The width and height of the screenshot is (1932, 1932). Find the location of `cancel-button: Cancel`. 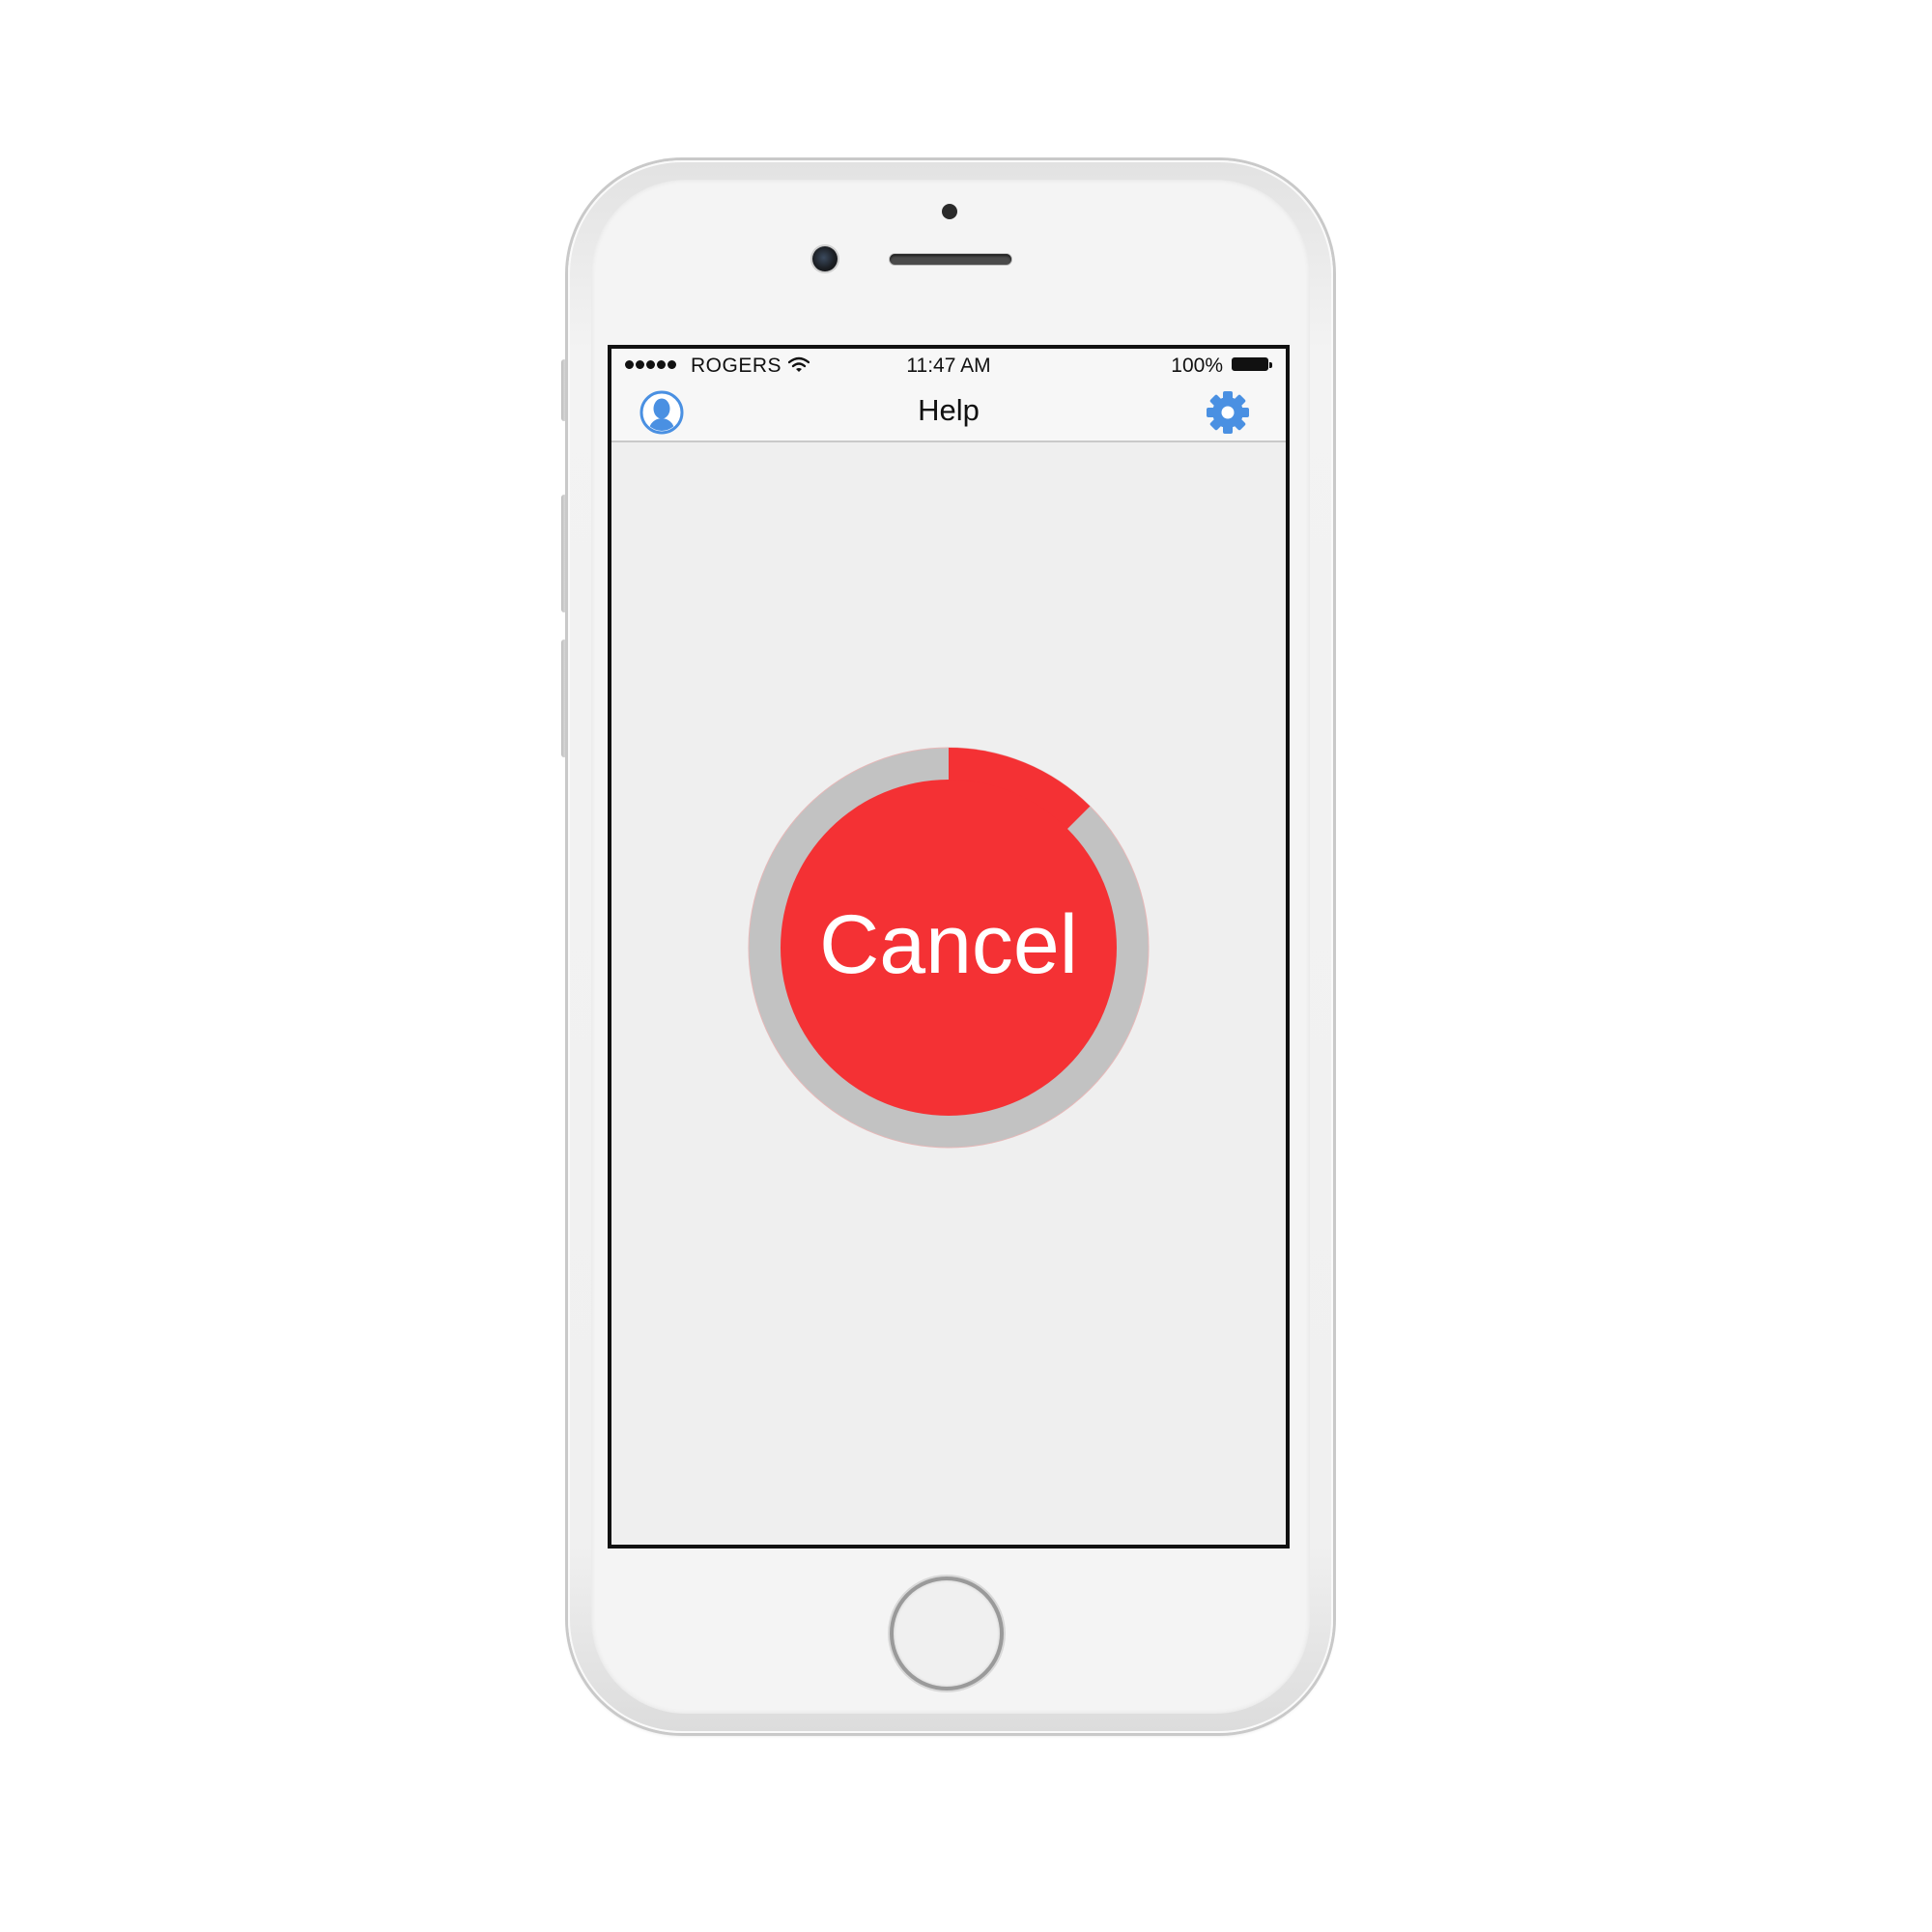

cancel-button: Cancel is located at coordinates (949, 948).